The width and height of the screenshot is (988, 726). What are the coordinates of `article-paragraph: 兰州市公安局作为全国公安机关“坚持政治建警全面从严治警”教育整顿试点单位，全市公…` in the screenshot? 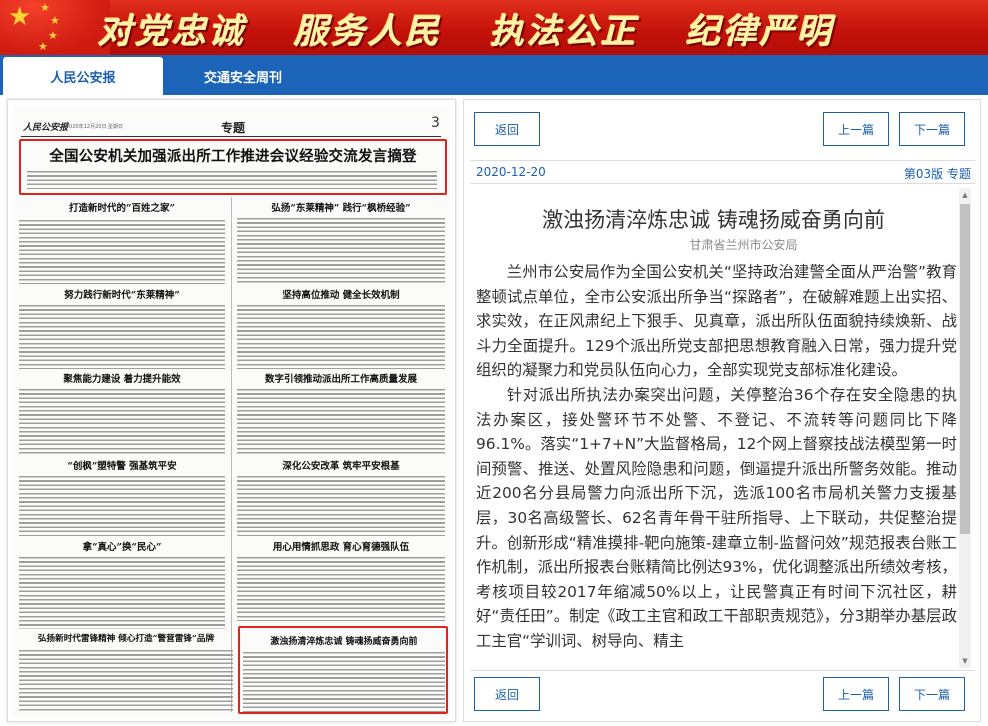 It's located at (716, 321).